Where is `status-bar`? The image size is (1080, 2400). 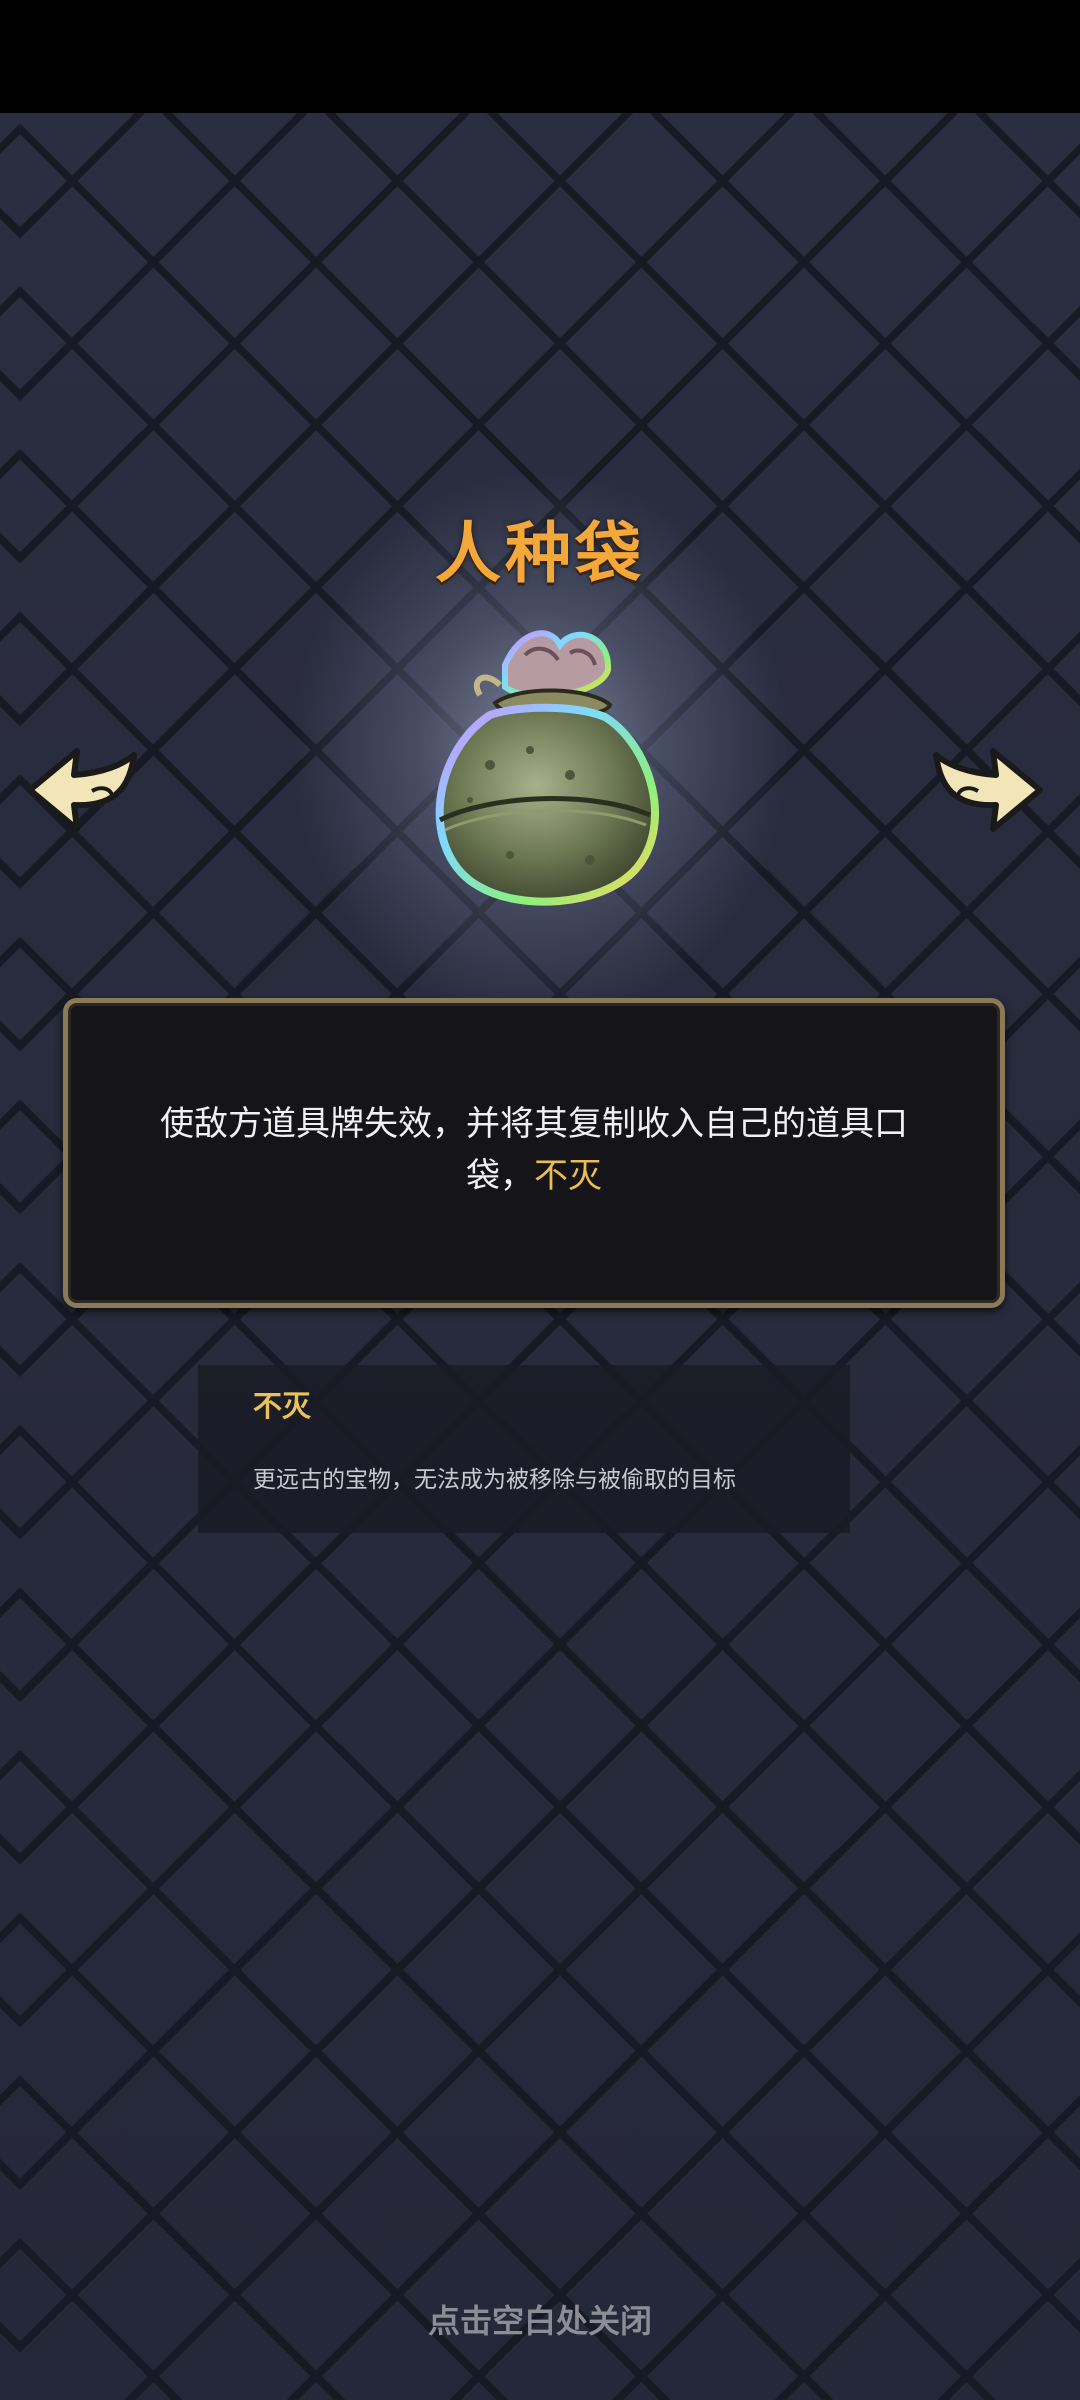 status-bar is located at coordinates (540, 56).